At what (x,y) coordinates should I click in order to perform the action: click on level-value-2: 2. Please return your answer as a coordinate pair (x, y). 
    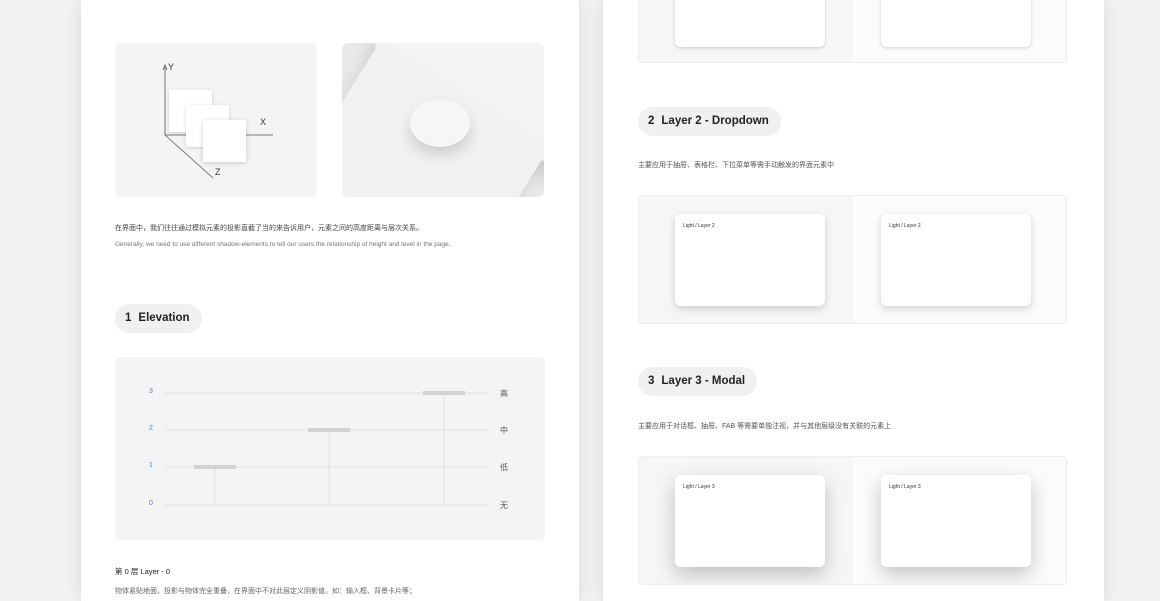
    Looking at the image, I should click on (151, 428).